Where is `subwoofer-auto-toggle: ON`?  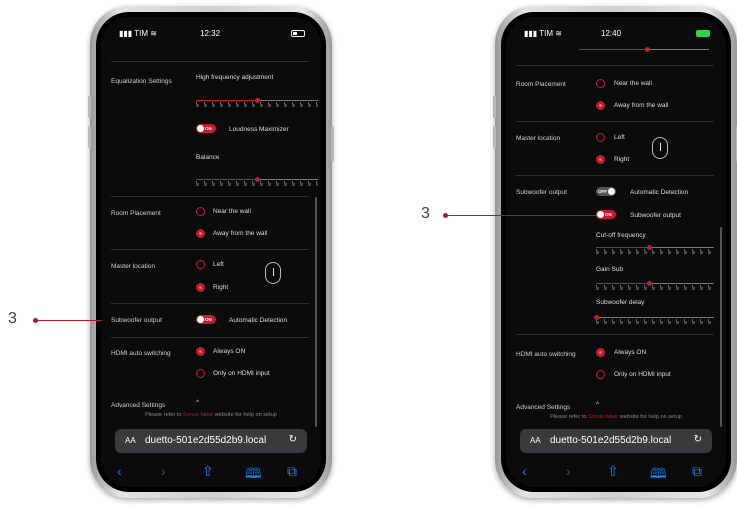 subwoofer-auto-toggle: ON is located at coordinates (206, 319).